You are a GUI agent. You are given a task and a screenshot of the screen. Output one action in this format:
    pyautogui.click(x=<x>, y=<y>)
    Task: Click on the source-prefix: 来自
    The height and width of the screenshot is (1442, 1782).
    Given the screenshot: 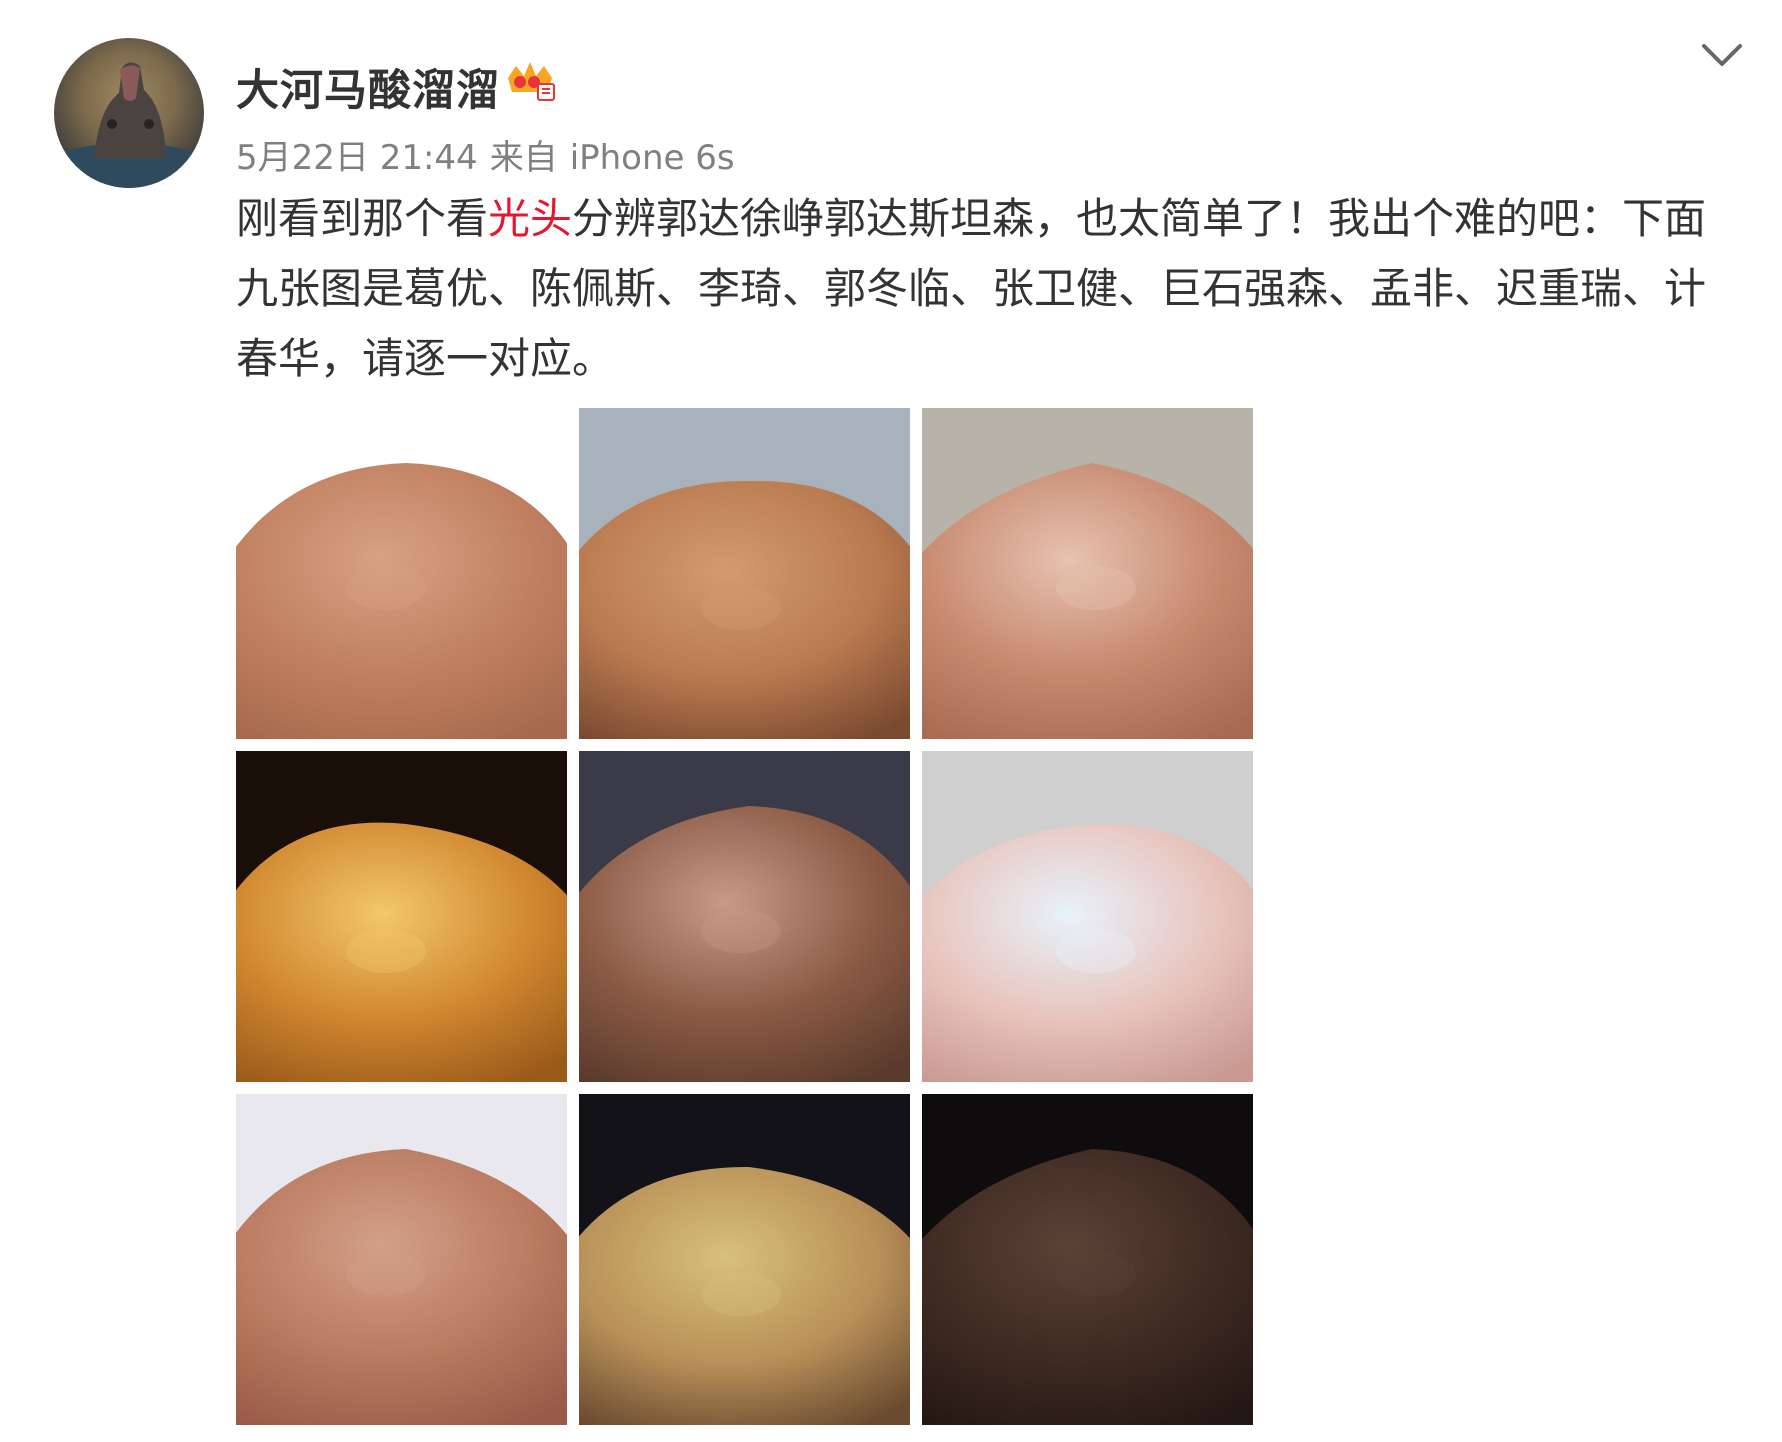 What is the action you would take?
    pyautogui.click(x=523, y=158)
    